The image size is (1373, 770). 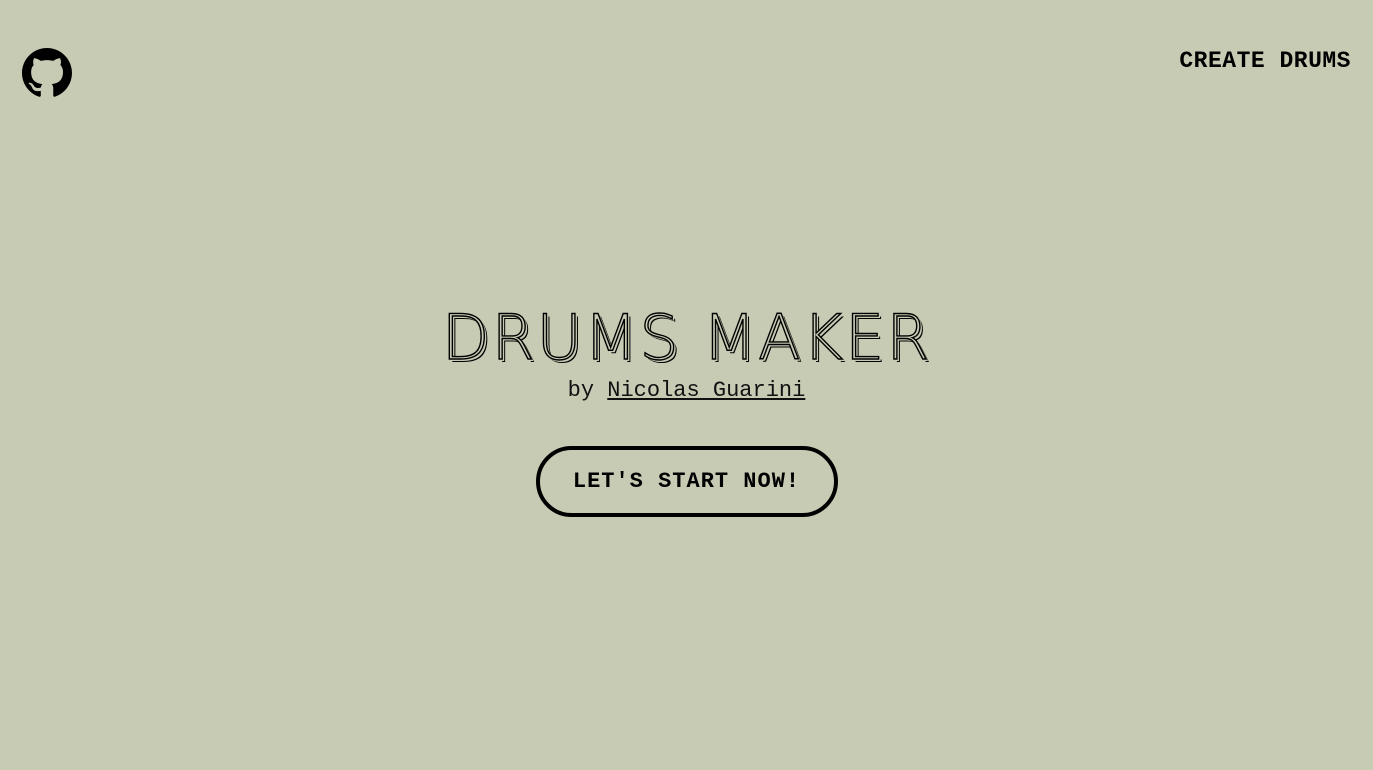 I want to click on github-icon, so click(x=47, y=72).